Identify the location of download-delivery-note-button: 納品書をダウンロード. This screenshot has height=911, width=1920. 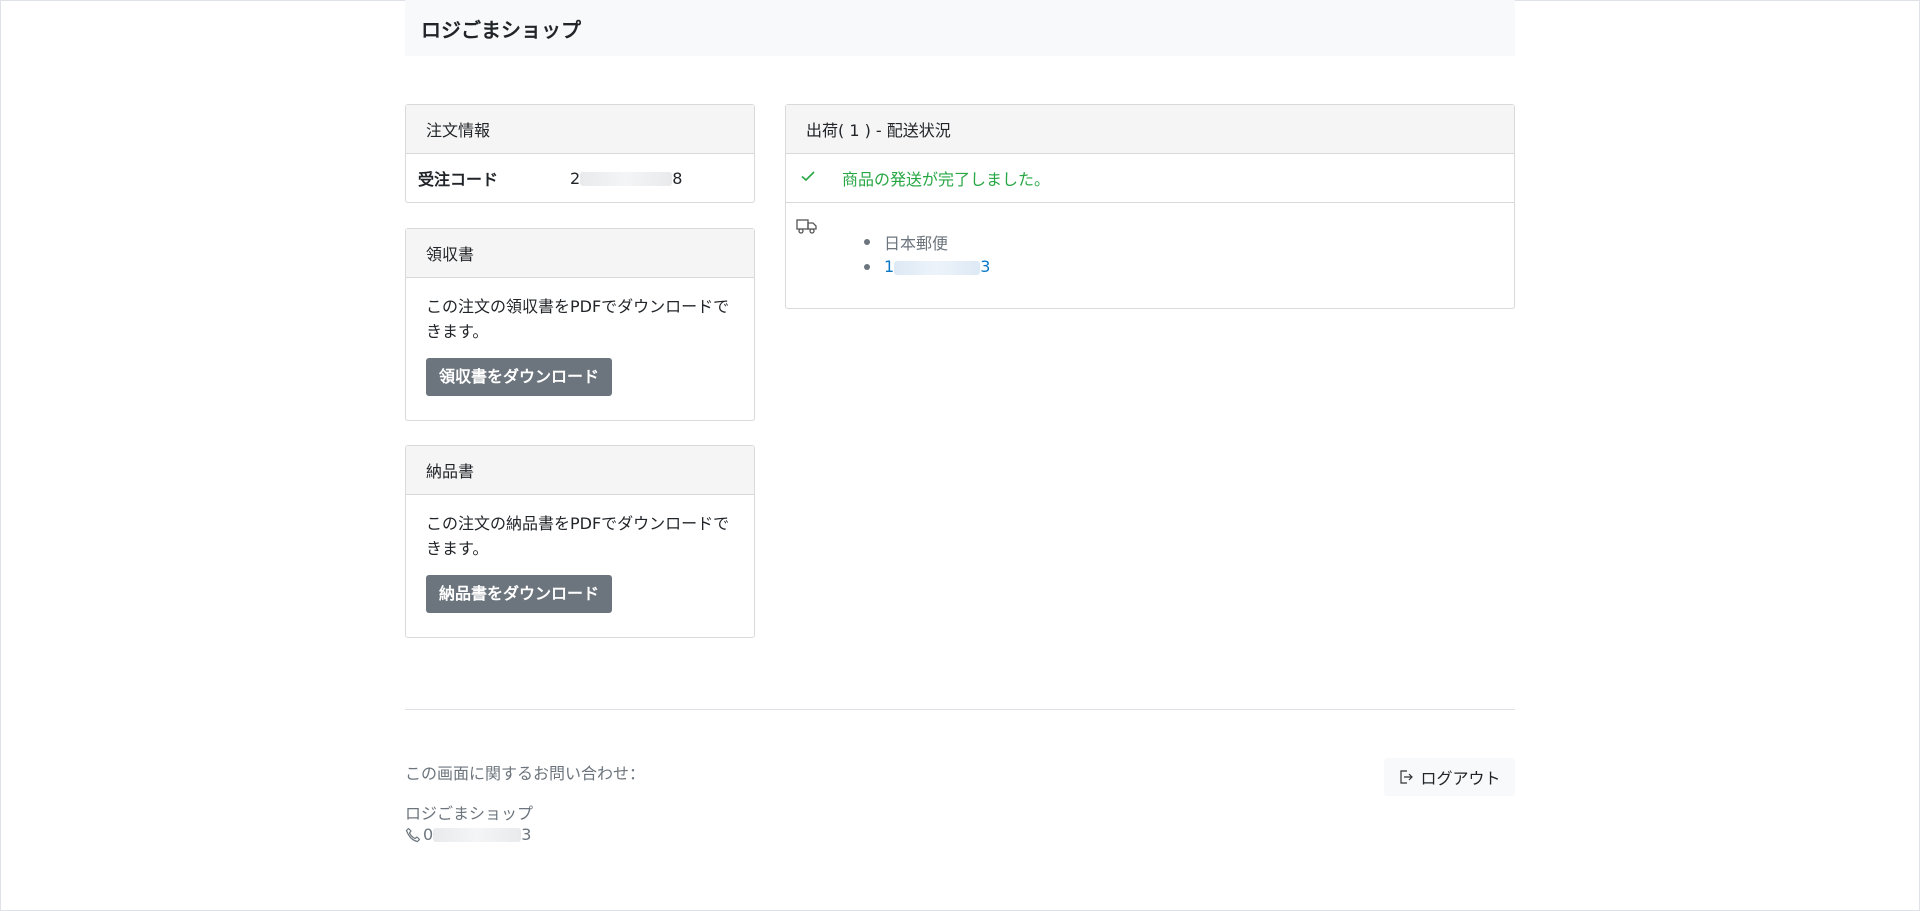
(519, 594).